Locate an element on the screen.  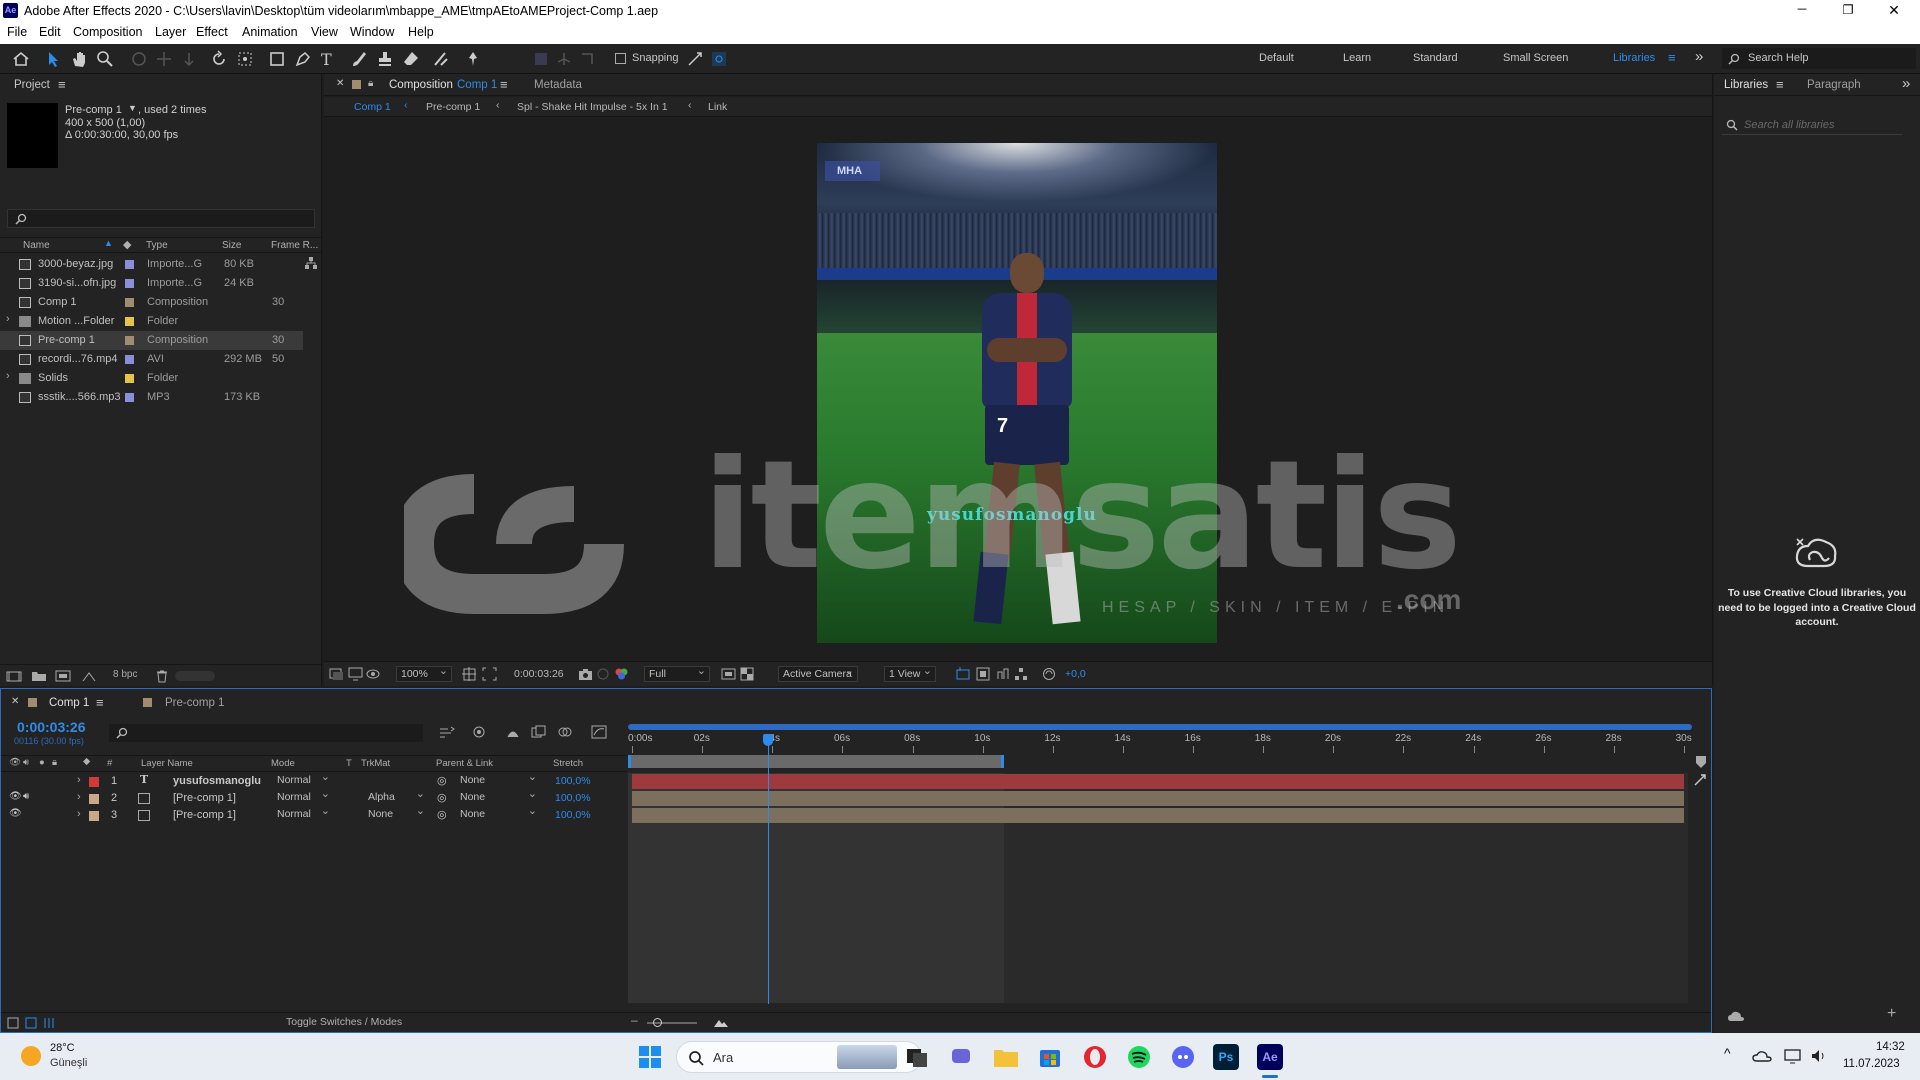
timeline-search-field is located at coordinates (266, 733).